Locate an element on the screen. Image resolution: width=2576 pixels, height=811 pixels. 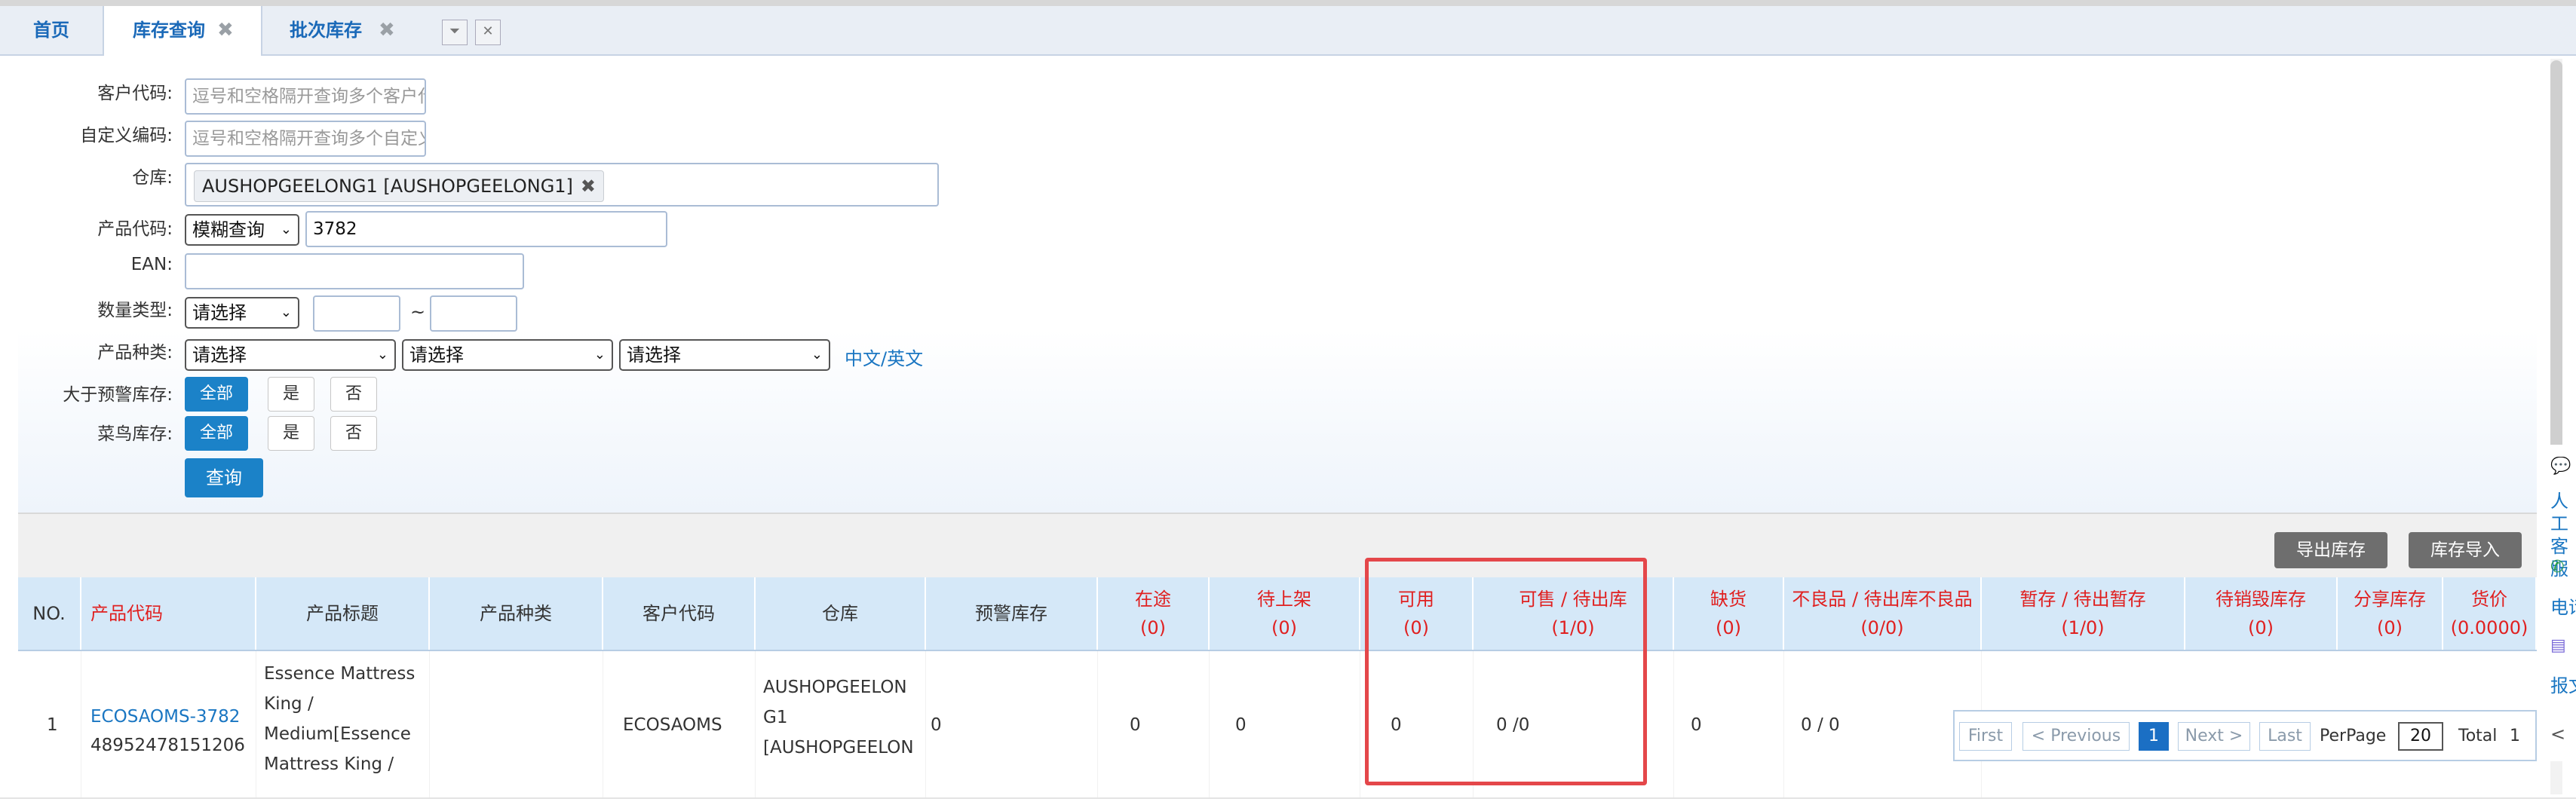
close-all-tabs-icon: ✕ is located at coordinates (488, 32).